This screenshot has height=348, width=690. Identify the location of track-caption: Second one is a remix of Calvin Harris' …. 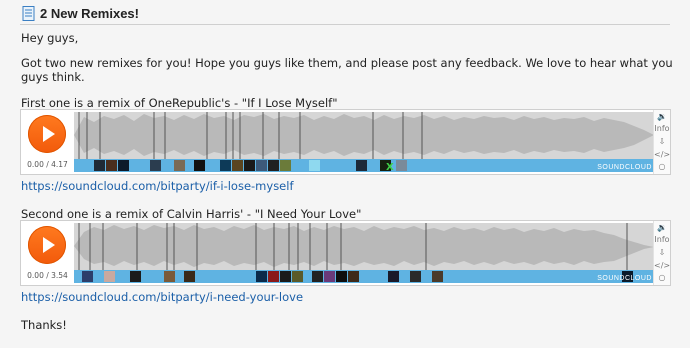
(191, 214).